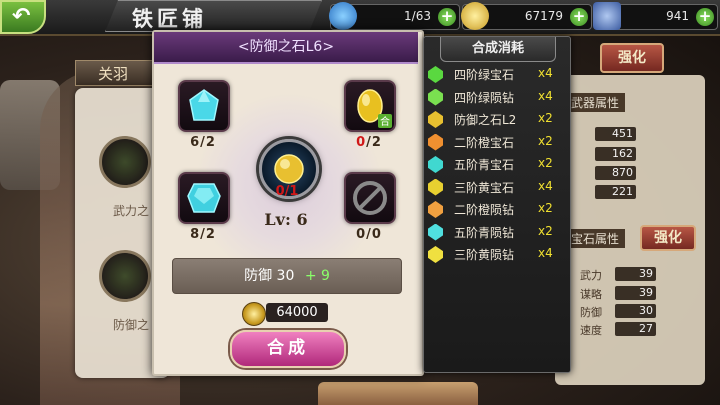 This screenshot has height=405, width=720. I want to click on stamina-resource: 1/63 +, so click(394, 16).